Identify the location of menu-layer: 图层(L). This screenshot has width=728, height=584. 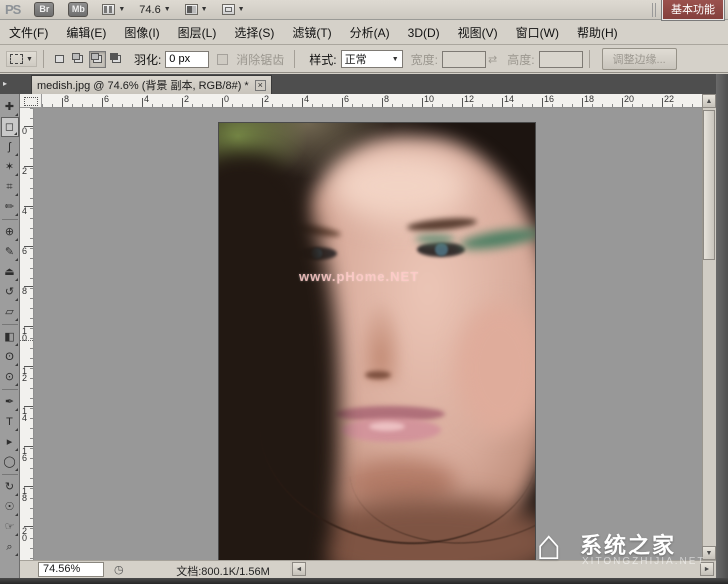
(197, 32).